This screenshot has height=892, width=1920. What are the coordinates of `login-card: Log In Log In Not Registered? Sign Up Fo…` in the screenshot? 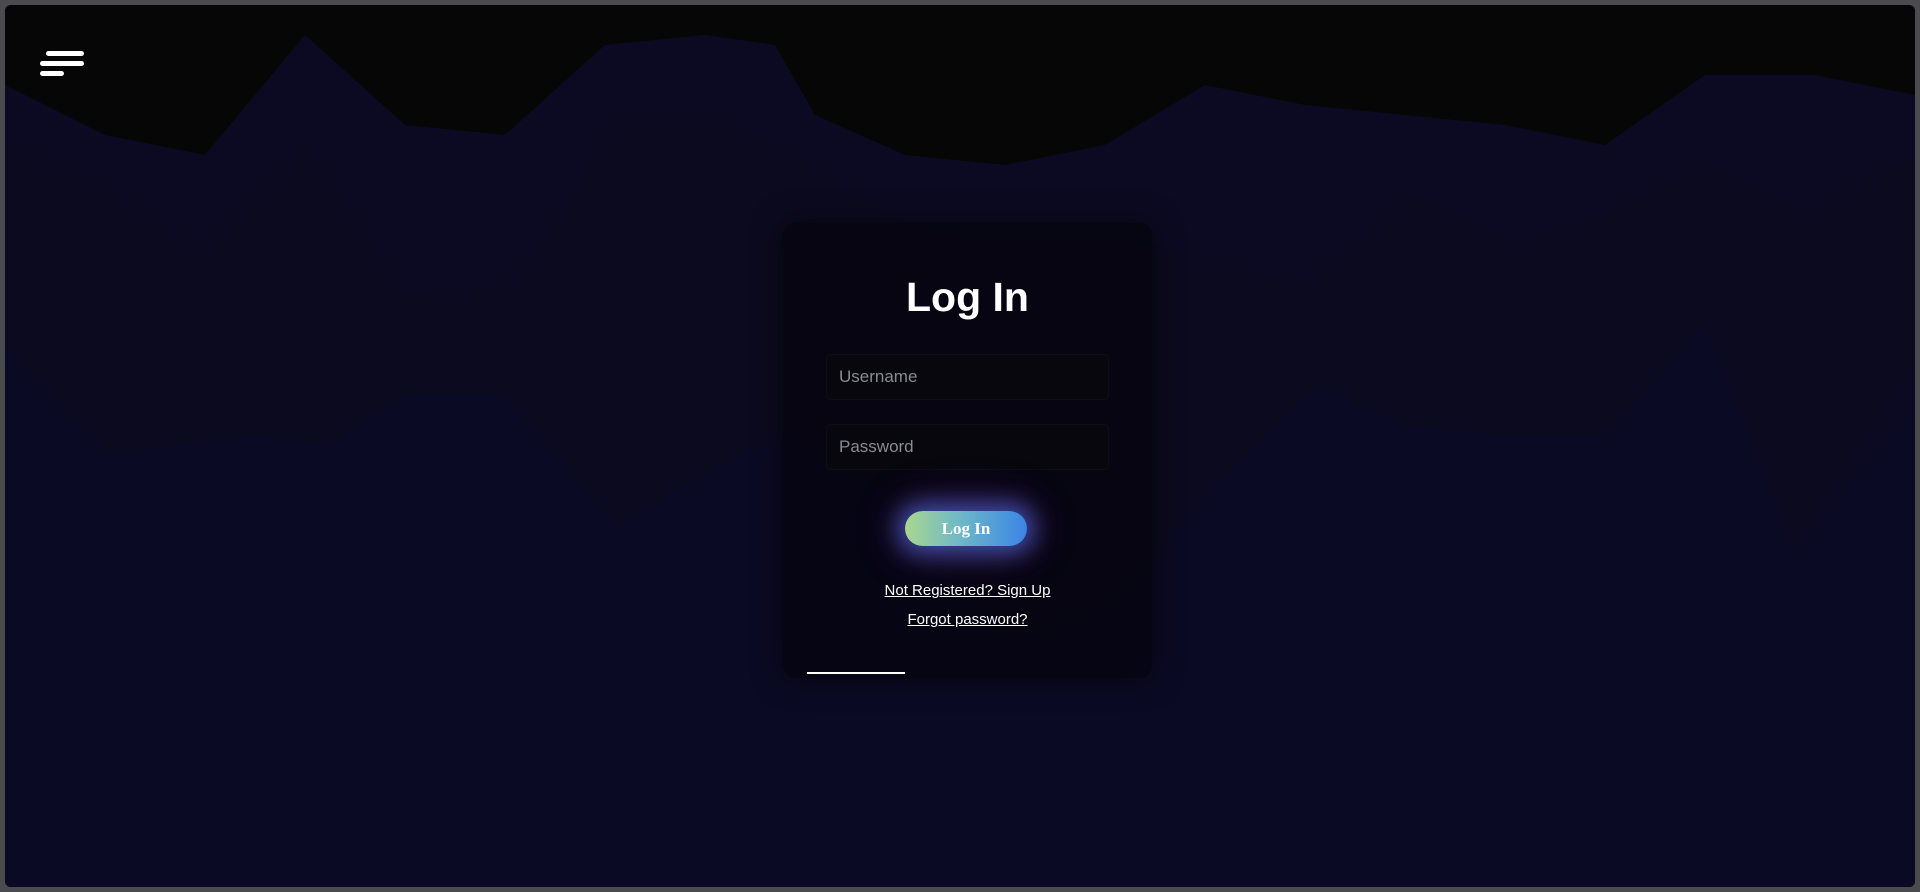 It's located at (967, 450).